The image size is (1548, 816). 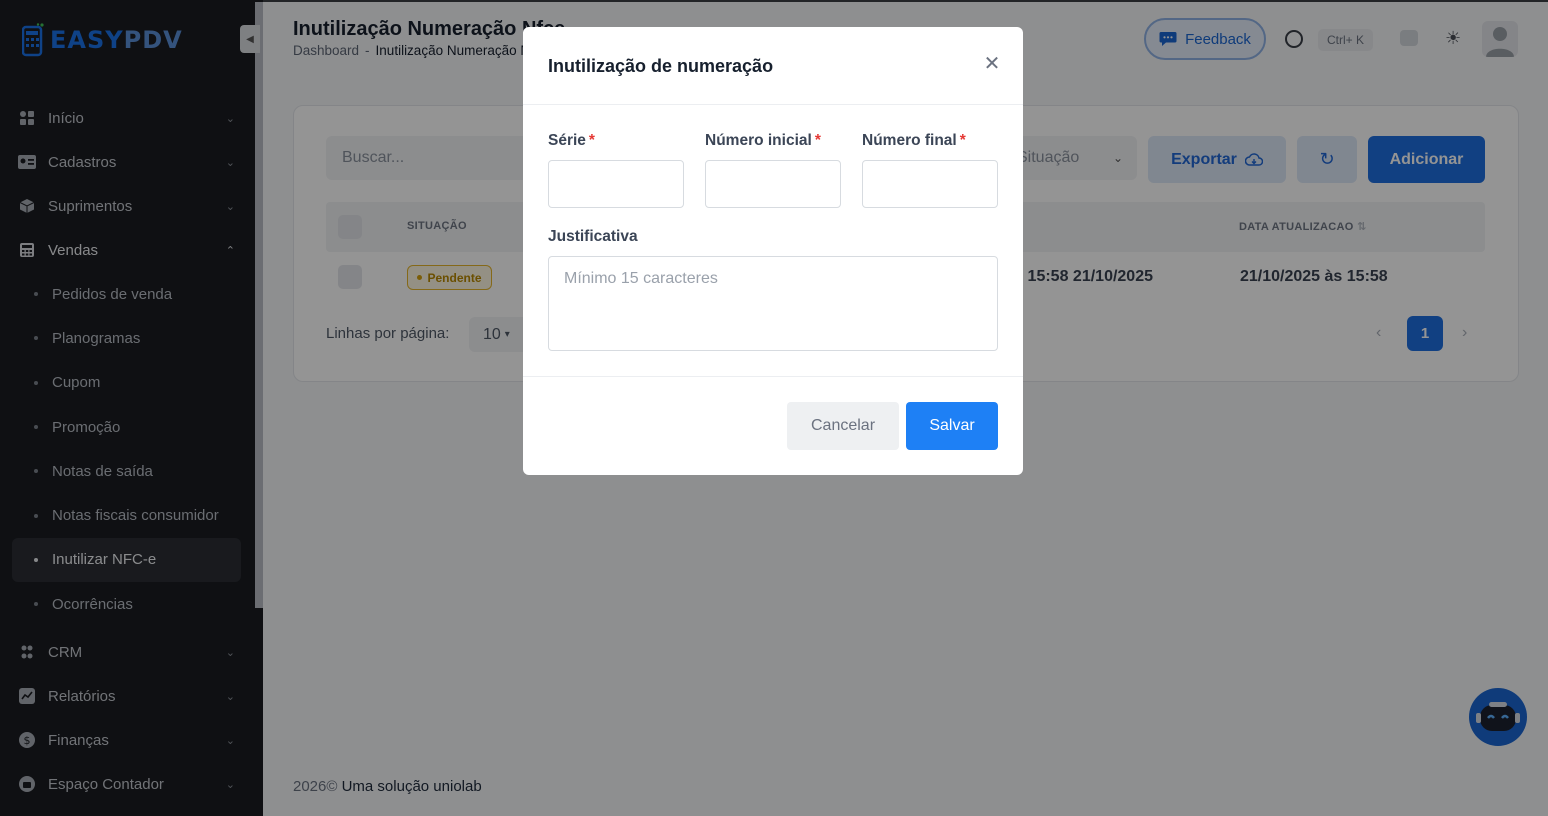 I want to click on numero-inicial-input, so click(x=773, y=184).